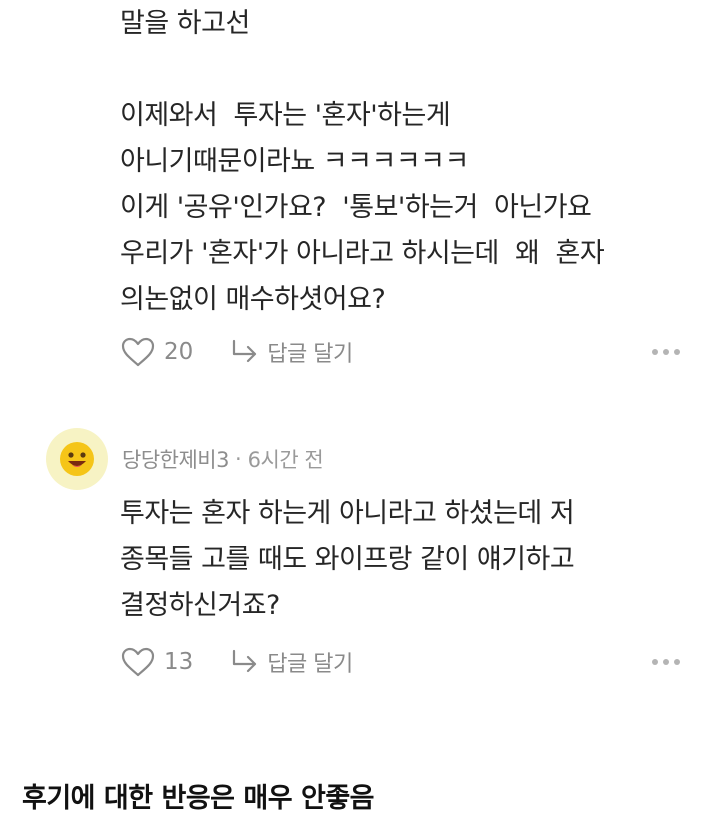 The image size is (714, 815). I want to click on comment-2-line: 종목들 고를 때도 와이프랑 같이 얘기하고, so click(347, 559).